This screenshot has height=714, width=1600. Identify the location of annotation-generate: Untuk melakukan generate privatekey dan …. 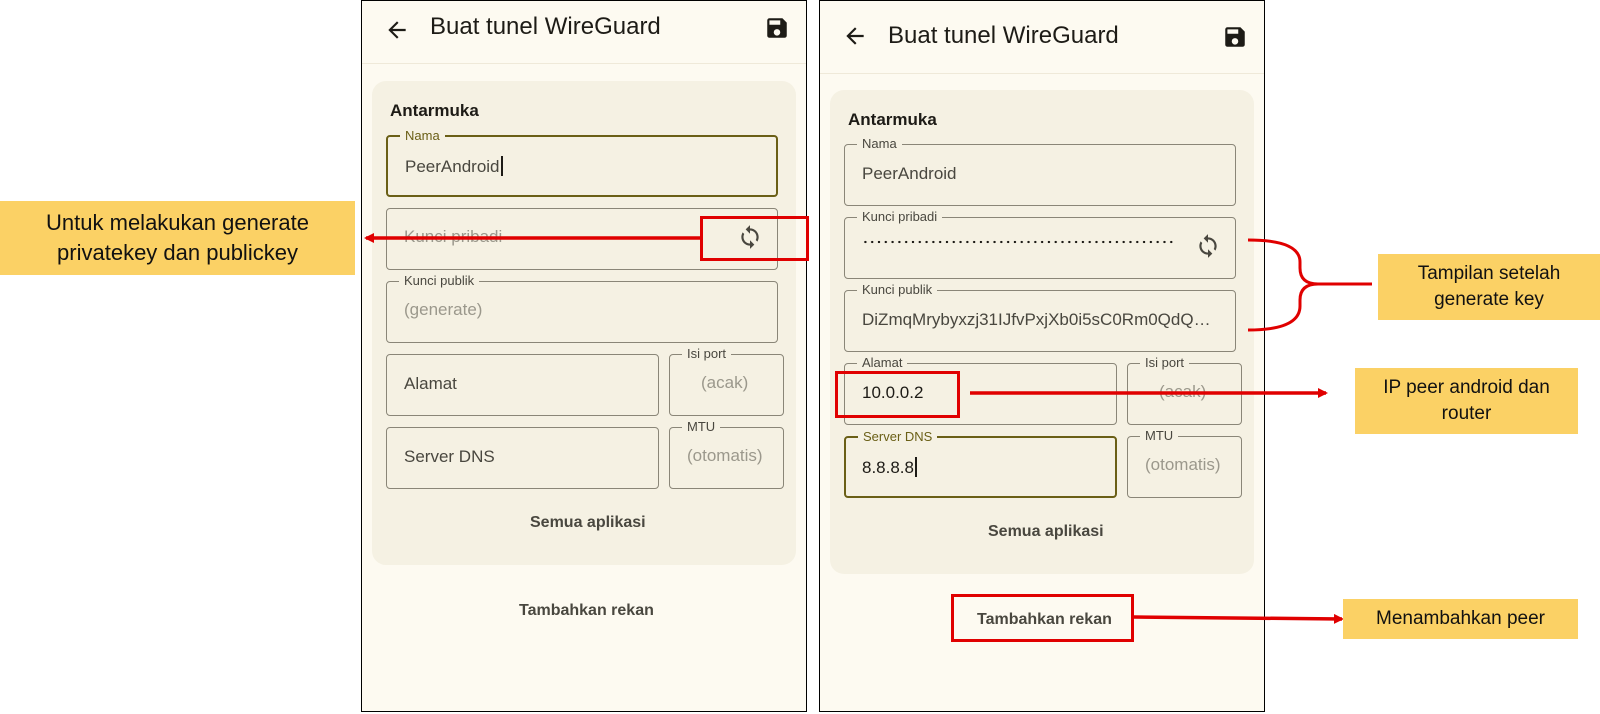
(177, 238).